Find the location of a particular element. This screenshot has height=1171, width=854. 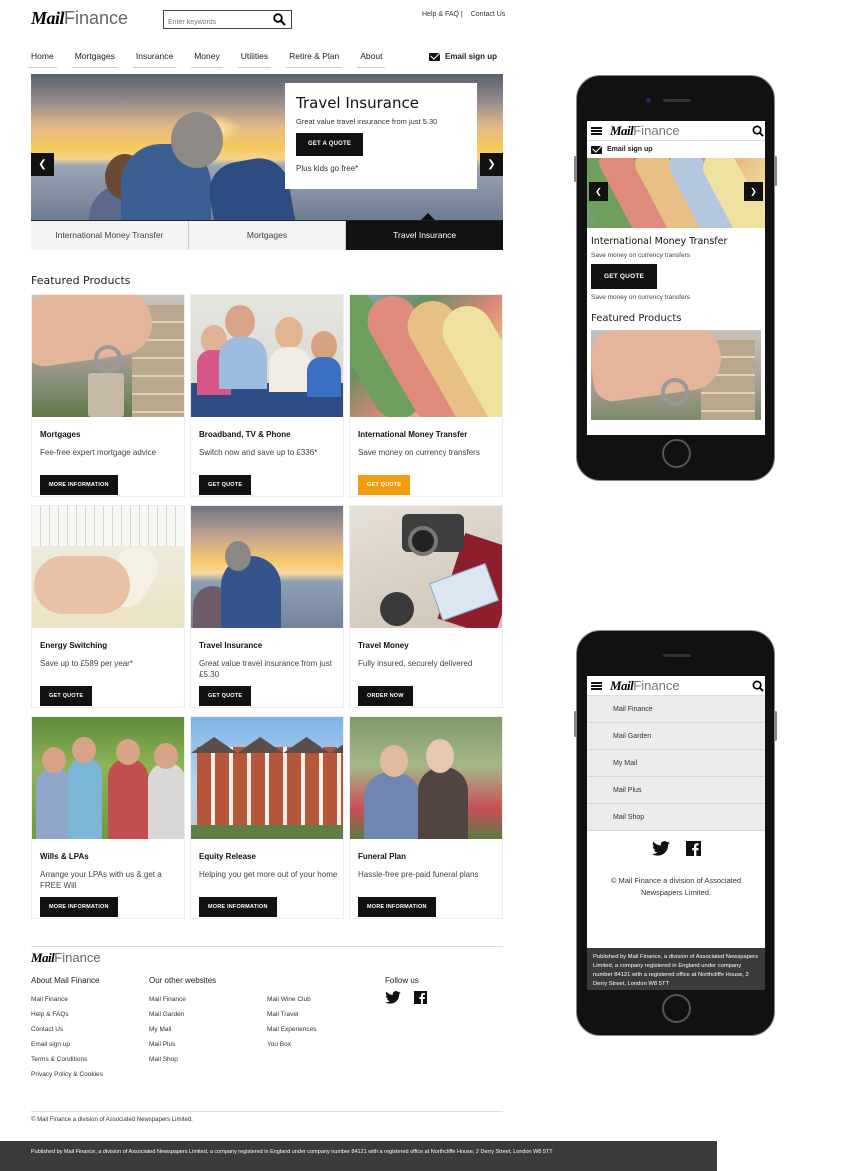

search-icon is located at coordinates (279, 22).